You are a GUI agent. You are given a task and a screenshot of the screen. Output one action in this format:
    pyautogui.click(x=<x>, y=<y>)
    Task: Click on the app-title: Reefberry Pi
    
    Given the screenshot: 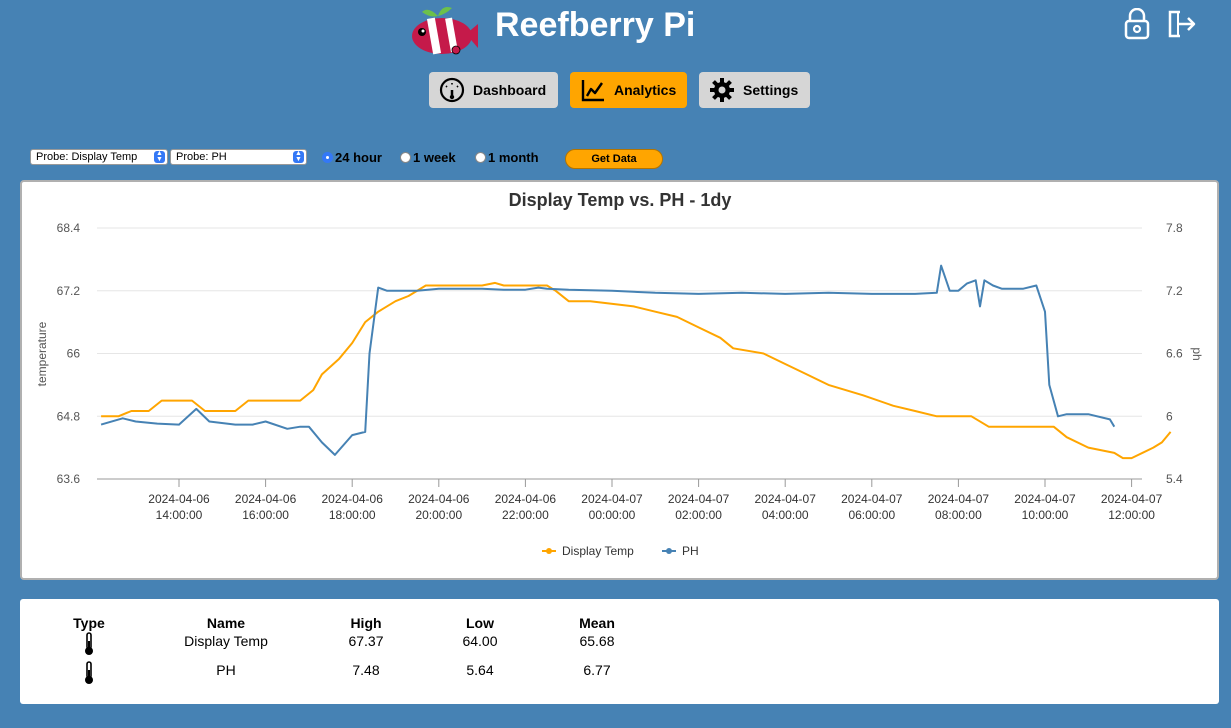 What is the action you would take?
    pyautogui.click(x=595, y=25)
    